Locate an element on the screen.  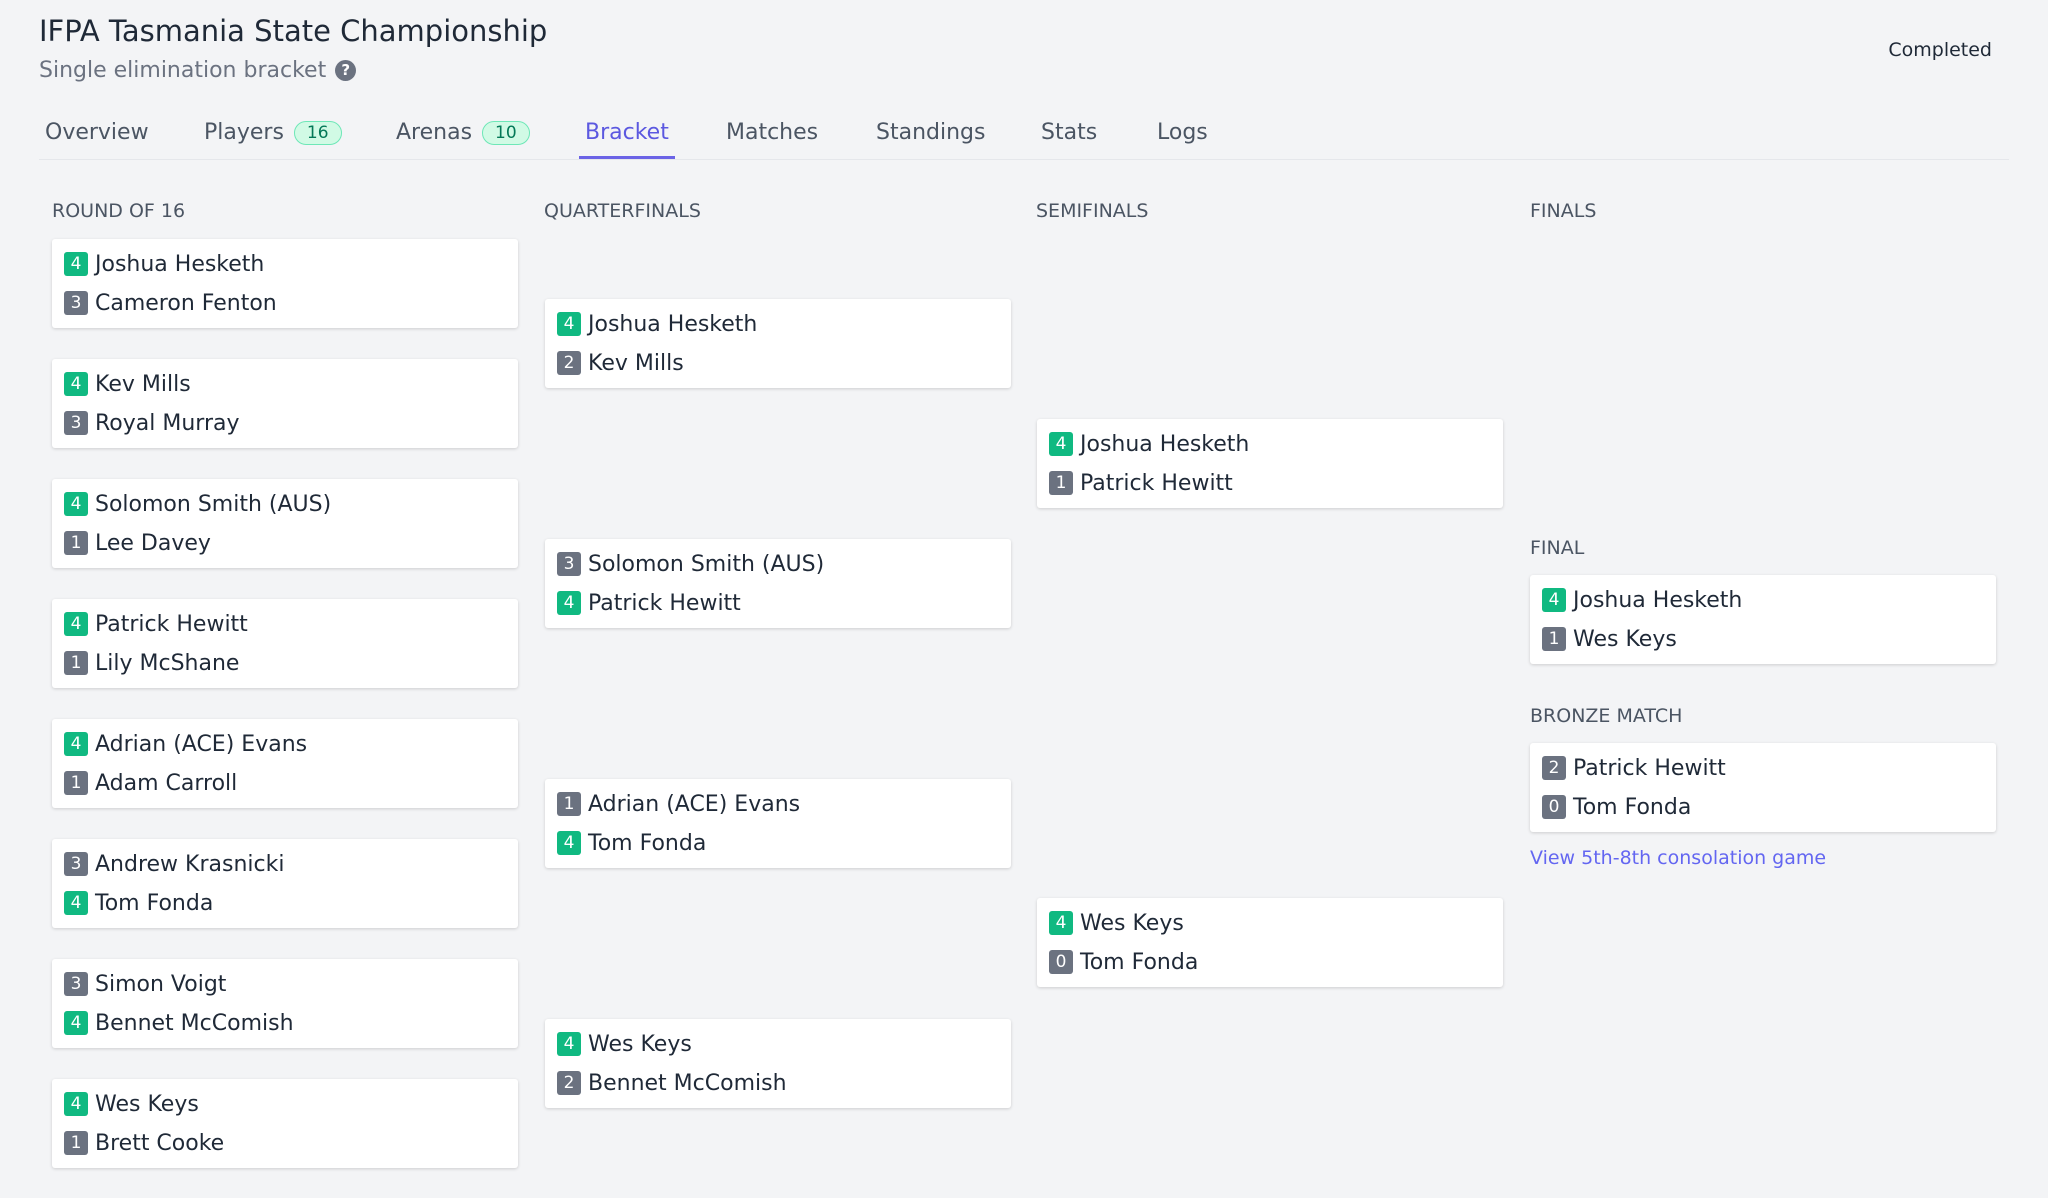
player-row: 2 Kev Mills is located at coordinates (620, 363).